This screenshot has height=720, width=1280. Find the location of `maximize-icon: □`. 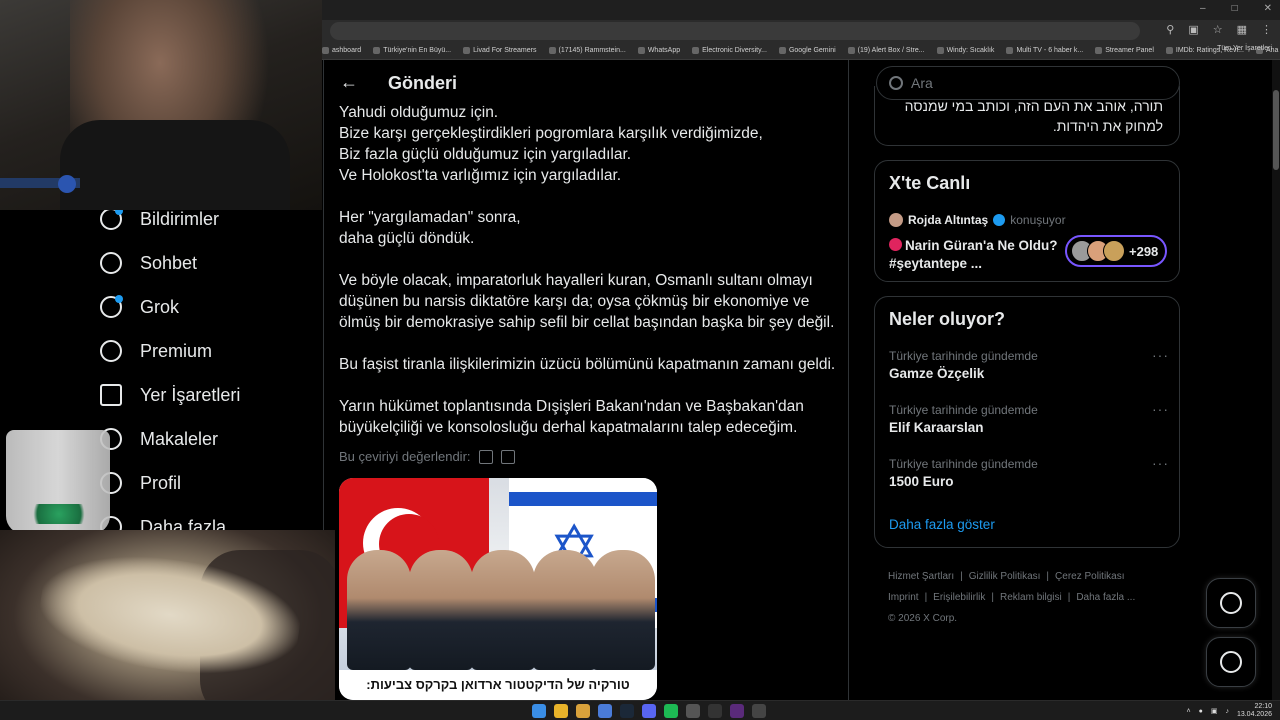

maximize-icon: □ is located at coordinates (1235, 8).